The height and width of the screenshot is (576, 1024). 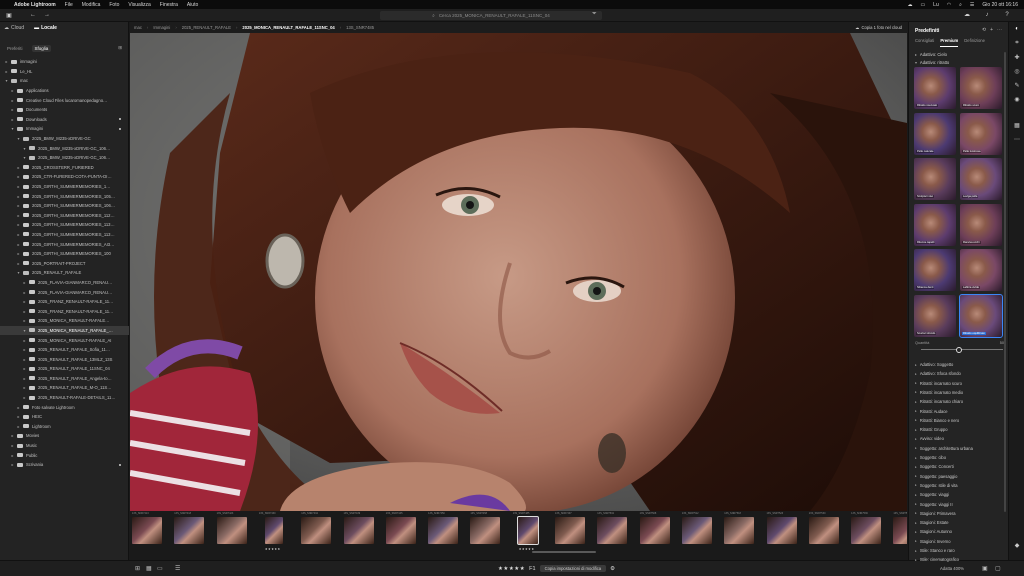 What do you see at coordinates (360, 27) in the screenshot?
I see `breadcrumb-file: 13S_SNR7485` at bounding box center [360, 27].